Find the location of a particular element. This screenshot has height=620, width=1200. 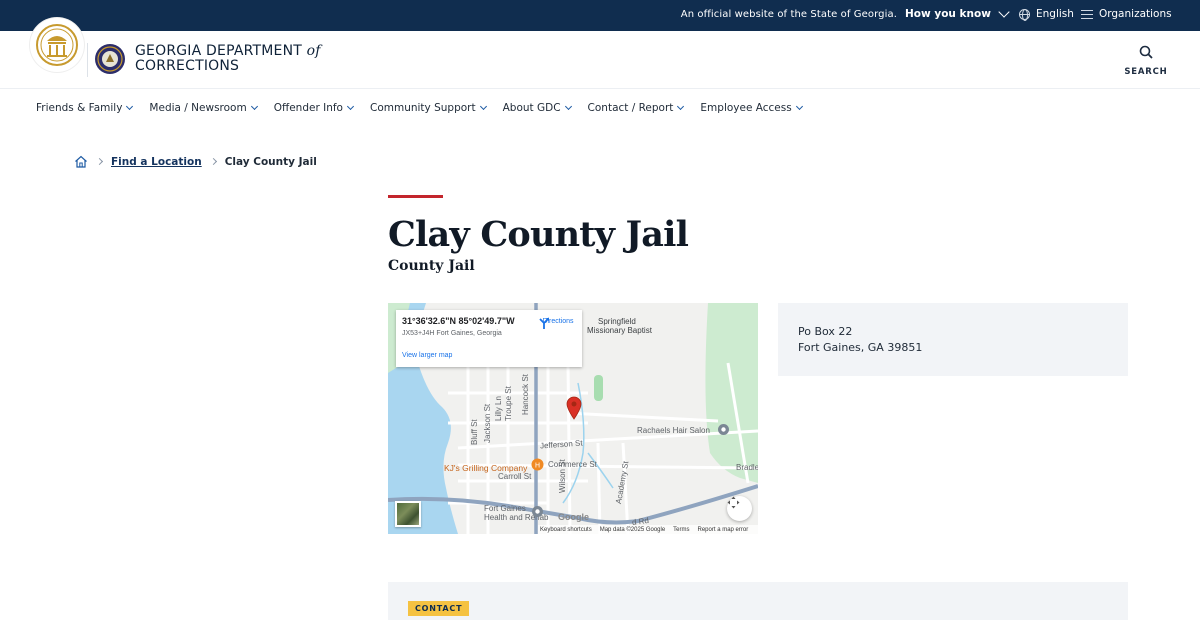

satellite-toggle is located at coordinates (408, 514).